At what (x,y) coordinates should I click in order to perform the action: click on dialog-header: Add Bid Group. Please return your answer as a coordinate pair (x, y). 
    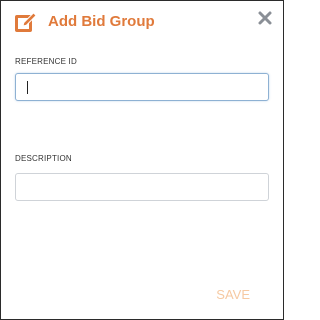
    Looking at the image, I should click on (142, 21).